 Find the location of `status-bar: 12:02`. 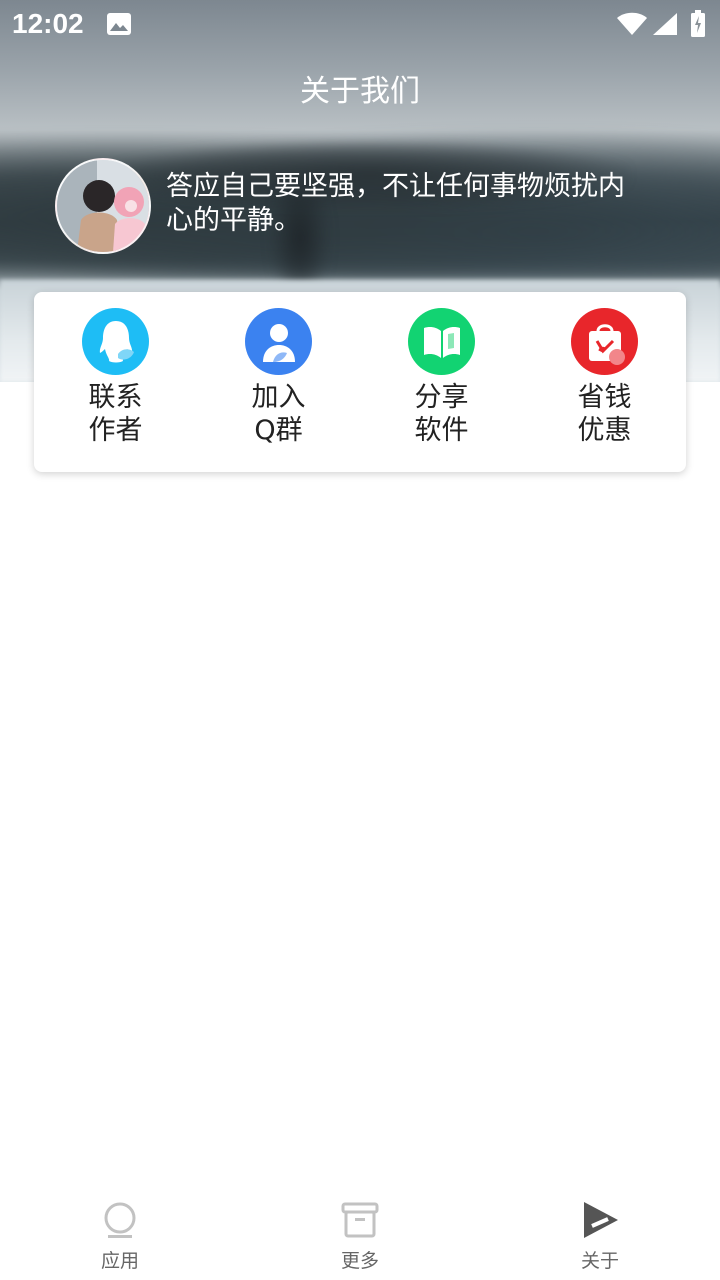

status-bar: 12:02 is located at coordinates (360, 25).